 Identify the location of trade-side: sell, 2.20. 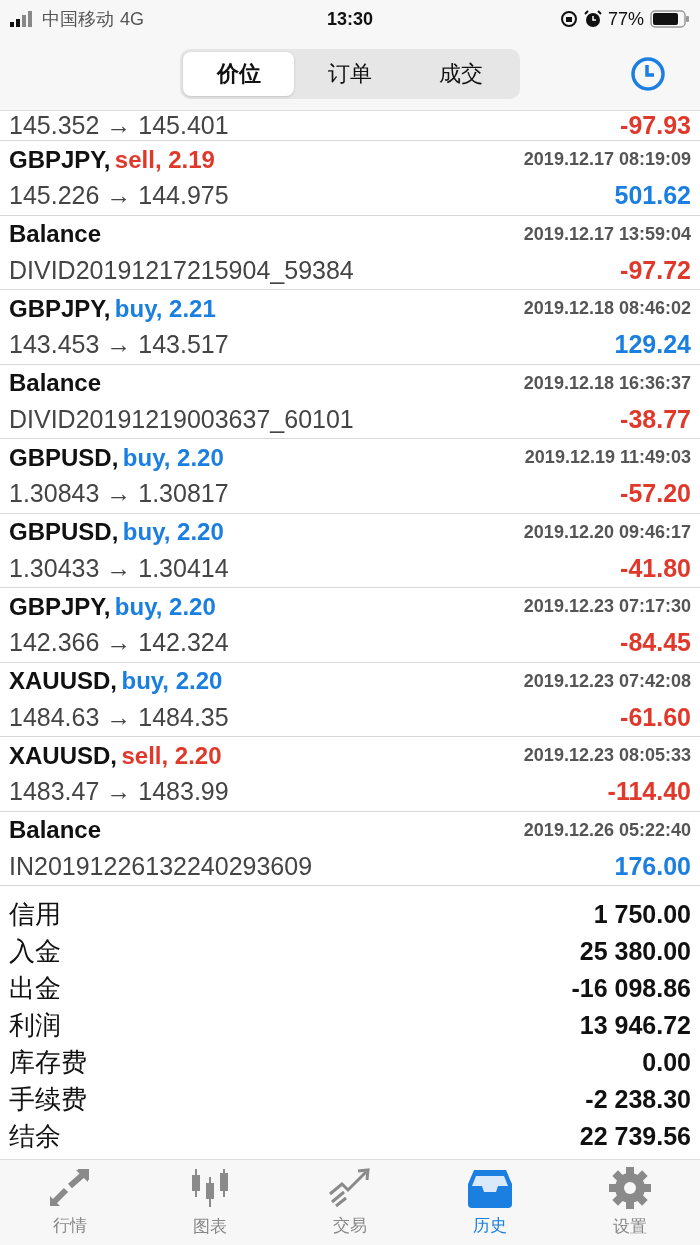
(171, 755).